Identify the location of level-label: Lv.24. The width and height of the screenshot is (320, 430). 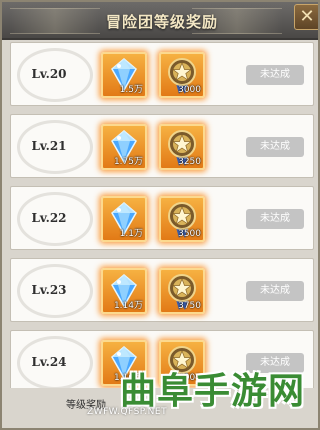
(49, 362).